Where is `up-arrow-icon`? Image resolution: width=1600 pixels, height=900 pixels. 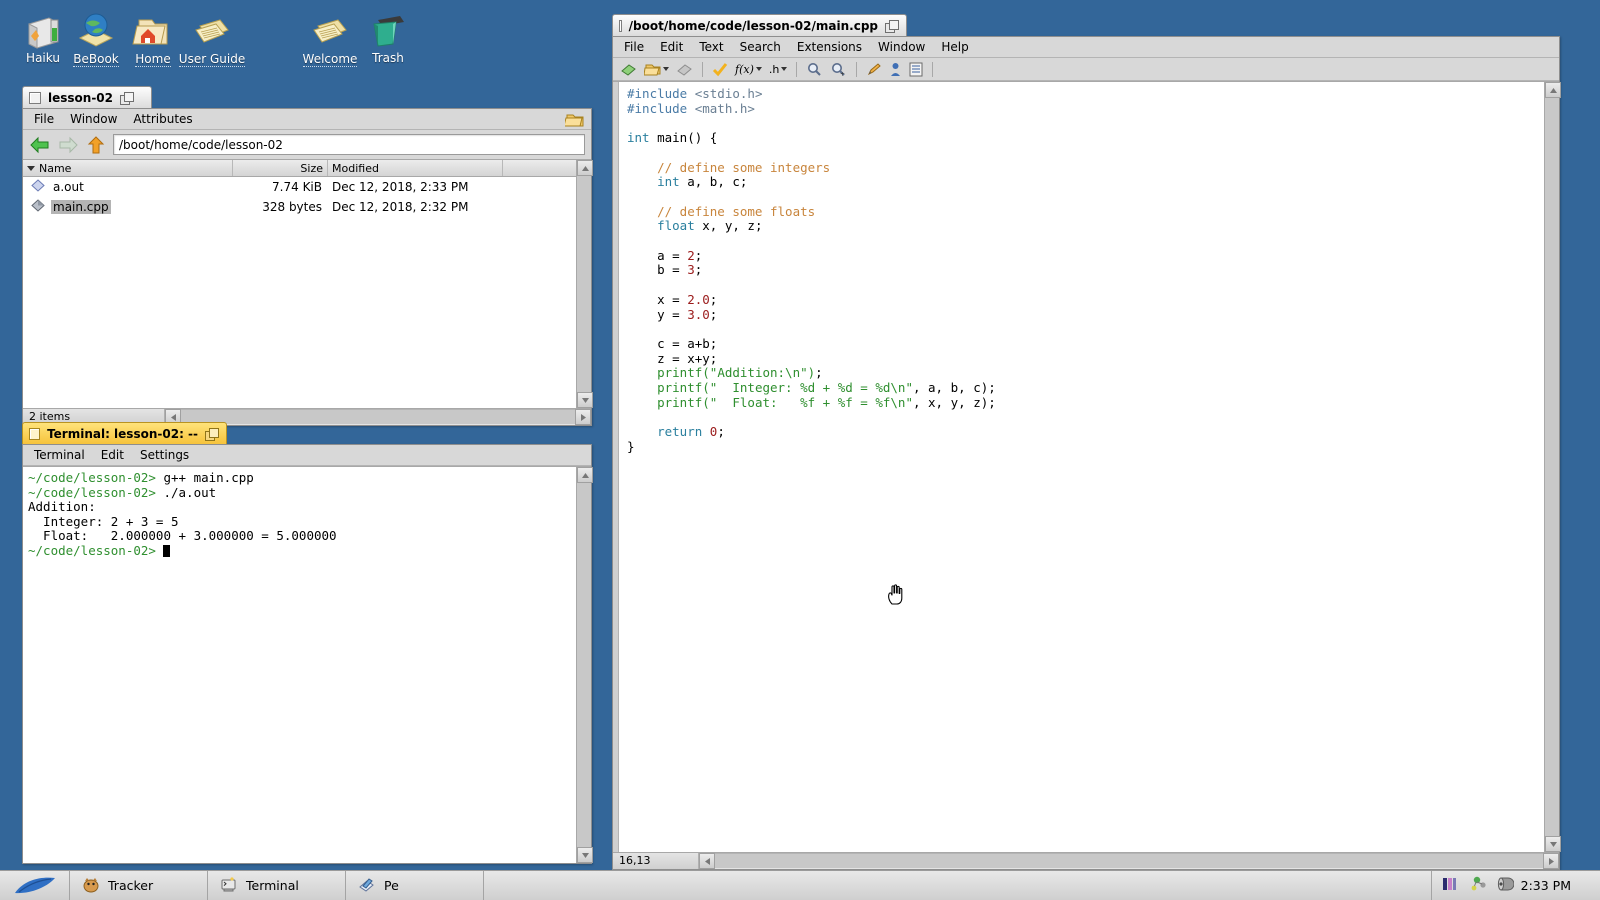
up-arrow-icon is located at coordinates (96, 145).